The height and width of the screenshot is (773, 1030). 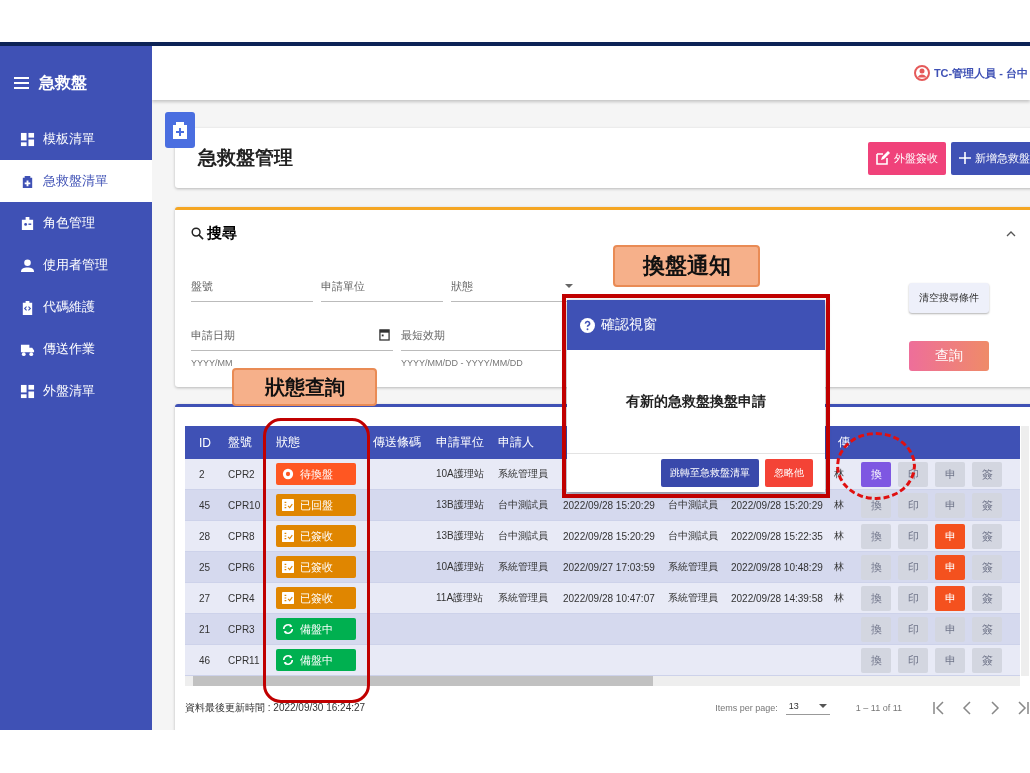 What do you see at coordinates (205, 505) in the screenshot?
I see `table-cell-text: 45` at bounding box center [205, 505].